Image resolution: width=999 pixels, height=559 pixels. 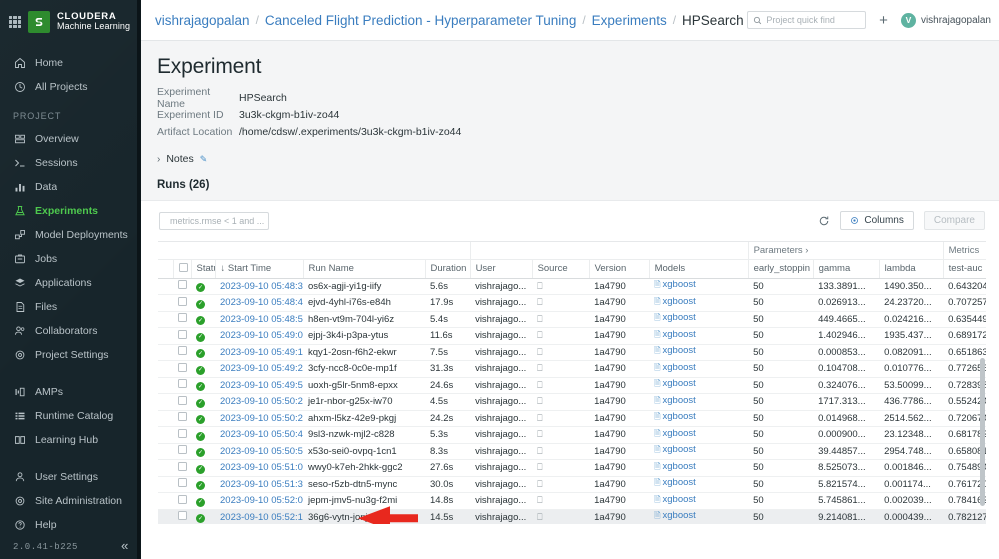 What do you see at coordinates (70, 355) in the screenshot?
I see `sidebar-item-project-settings: Project Settings` at bounding box center [70, 355].